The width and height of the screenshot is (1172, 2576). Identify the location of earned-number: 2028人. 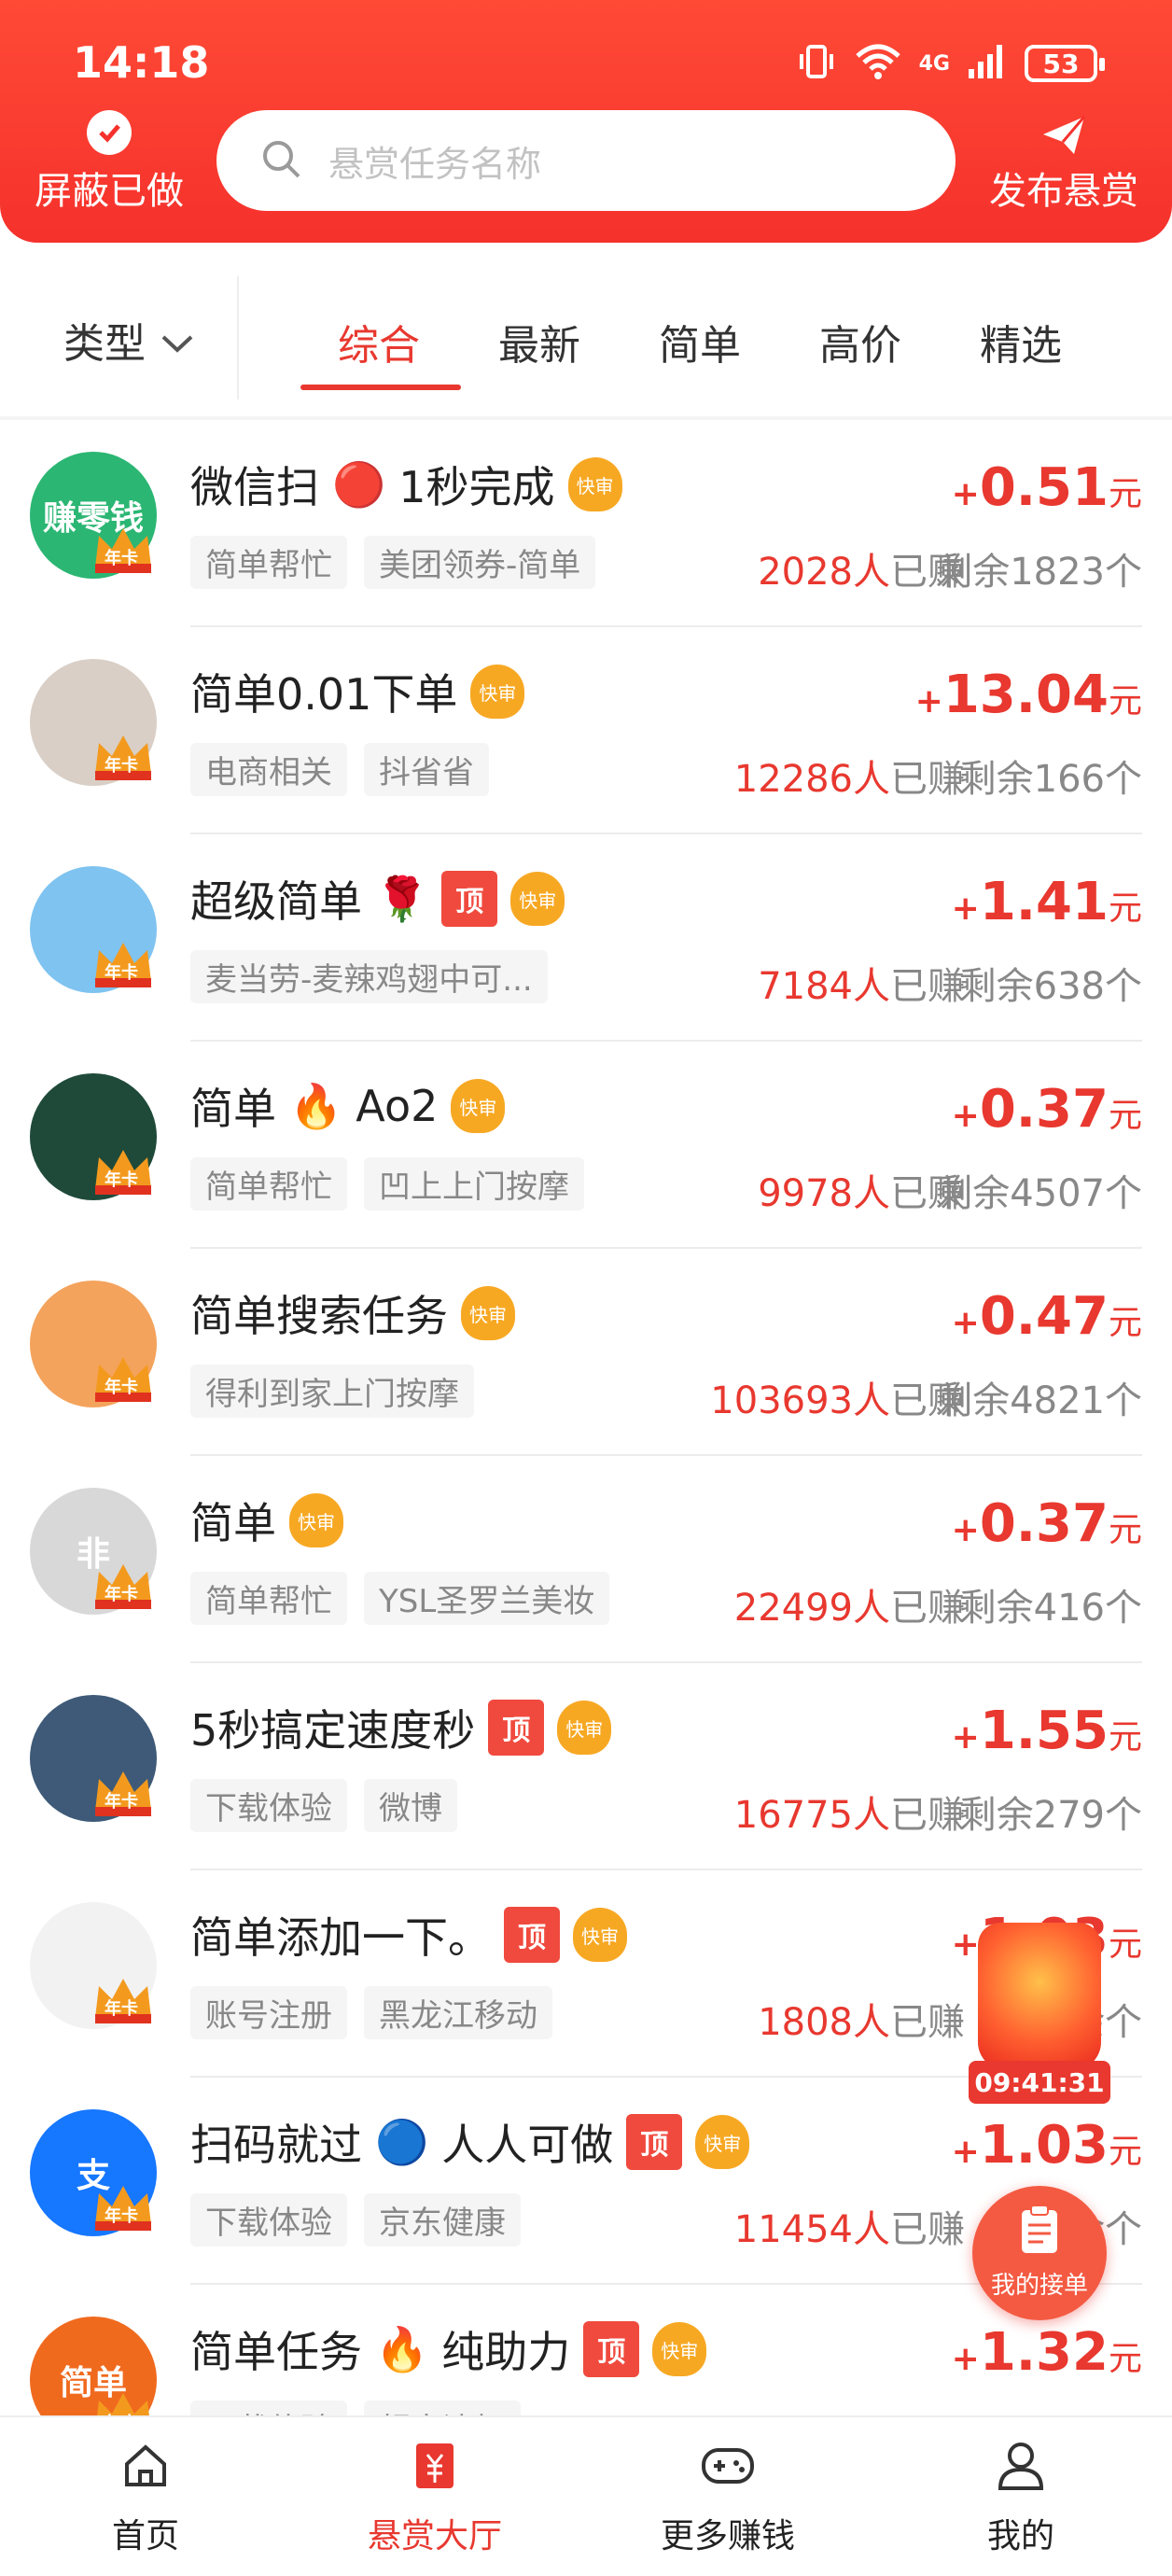
(824, 572).